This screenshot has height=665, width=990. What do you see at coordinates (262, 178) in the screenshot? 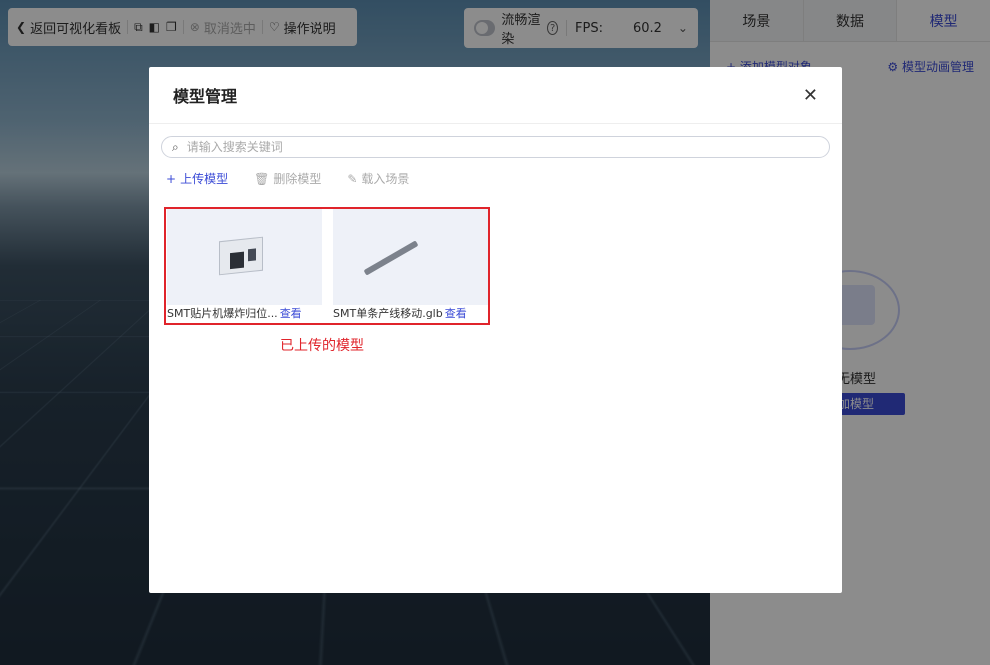
I see `trash-icon: 🗑` at bounding box center [262, 178].